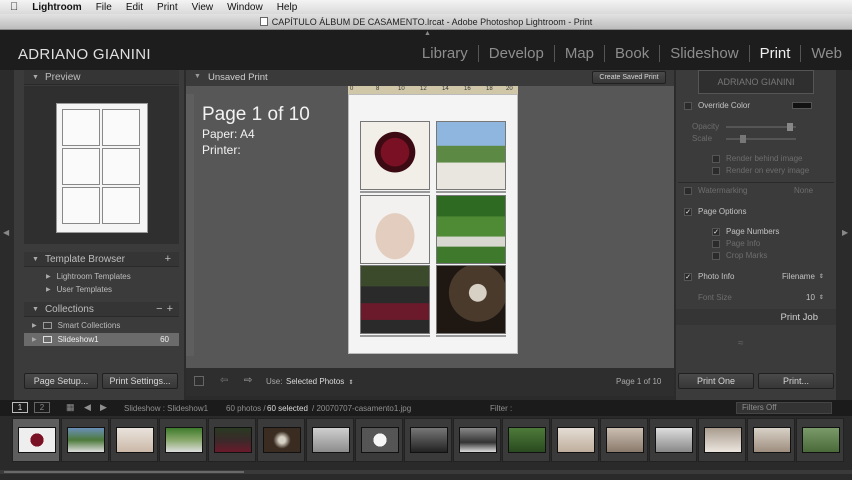 This screenshot has width=852, height=480. I want to click on next-page-icon: ⇨, so click(248, 380).